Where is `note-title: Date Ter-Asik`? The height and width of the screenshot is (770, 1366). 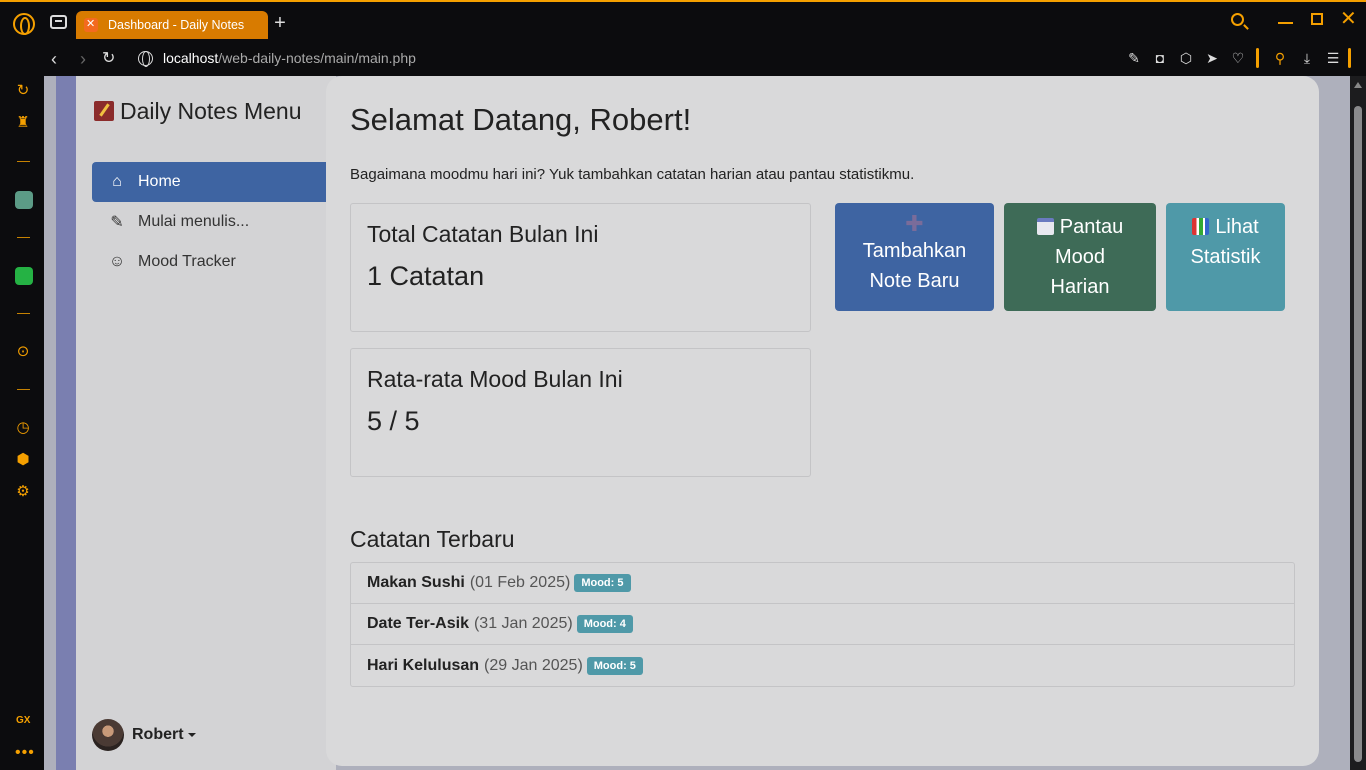
note-title: Date Ter-Asik is located at coordinates (418, 623).